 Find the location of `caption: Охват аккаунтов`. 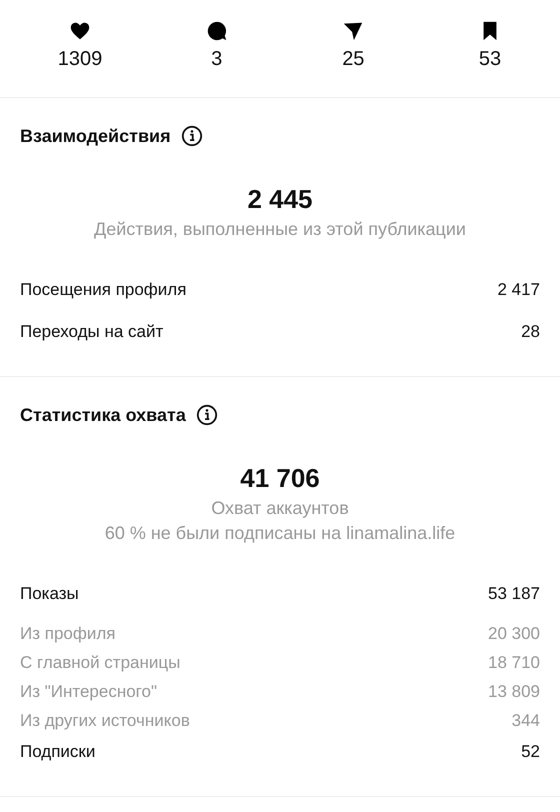

caption: Охват аккаунтов is located at coordinates (280, 508).